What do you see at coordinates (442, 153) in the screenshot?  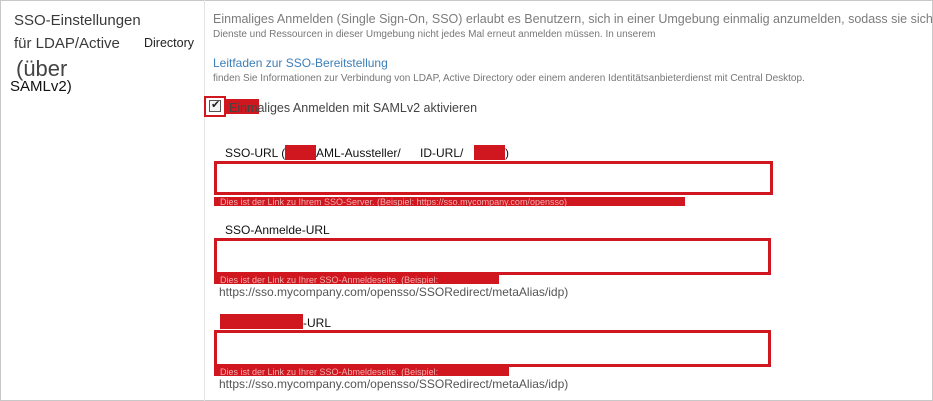 I see `sso-url-label-c: ID-URL/` at bounding box center [442, 153].